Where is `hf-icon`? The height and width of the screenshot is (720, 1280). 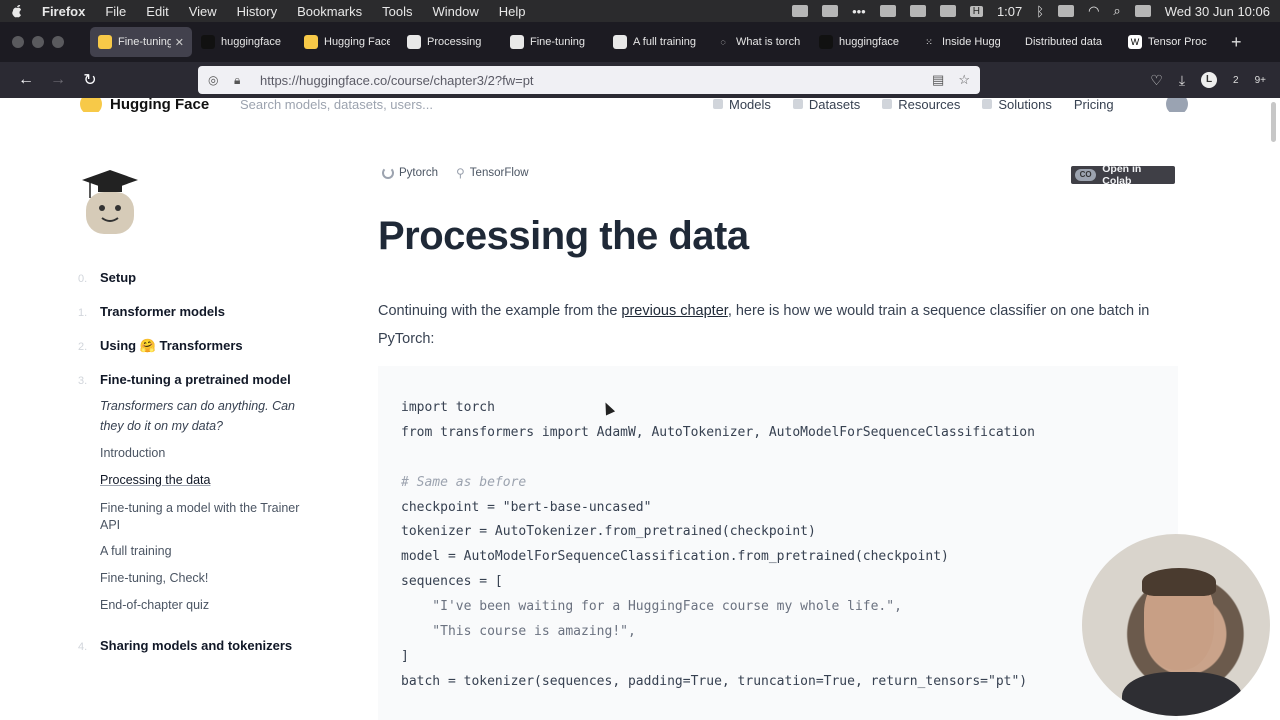
hf-icon is located at coordinates (311, 42).